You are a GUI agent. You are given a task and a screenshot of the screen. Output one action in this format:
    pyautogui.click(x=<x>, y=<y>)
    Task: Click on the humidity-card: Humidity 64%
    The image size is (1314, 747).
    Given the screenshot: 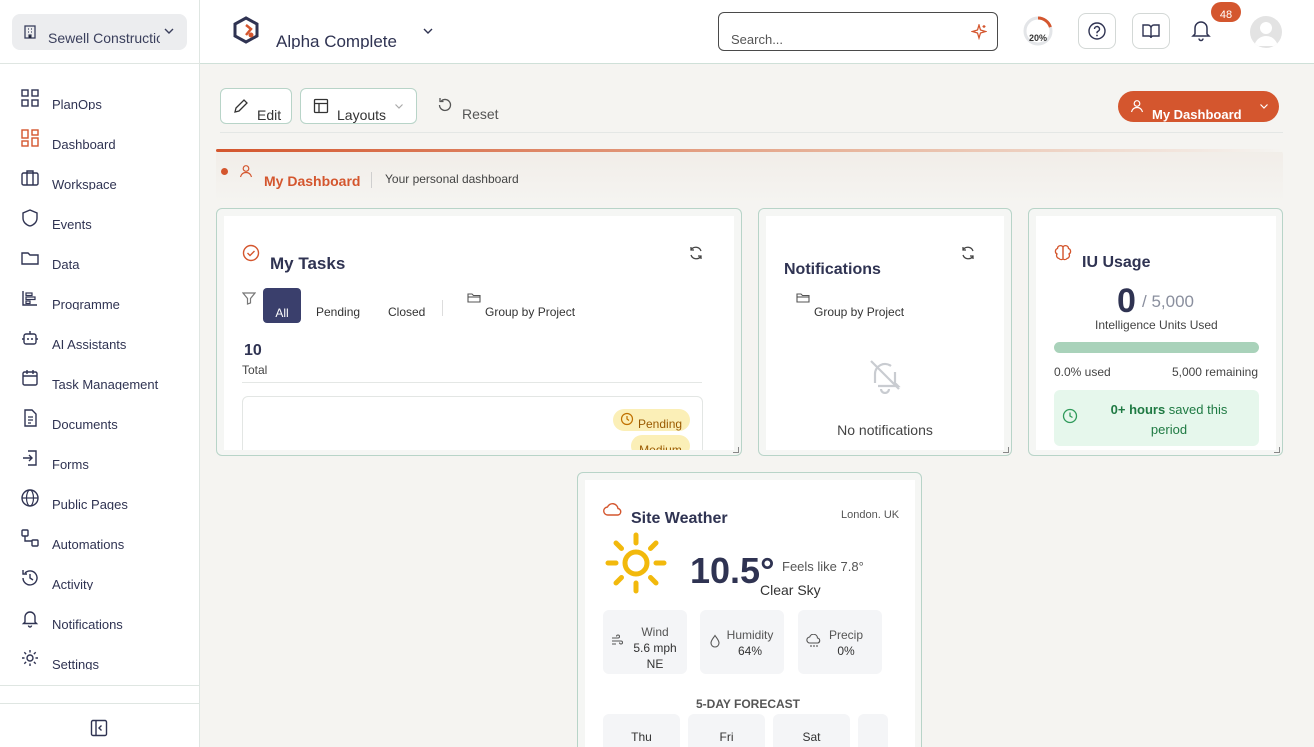 What is the action you would take?
    pyautogui.click(x=742, y=642)
    